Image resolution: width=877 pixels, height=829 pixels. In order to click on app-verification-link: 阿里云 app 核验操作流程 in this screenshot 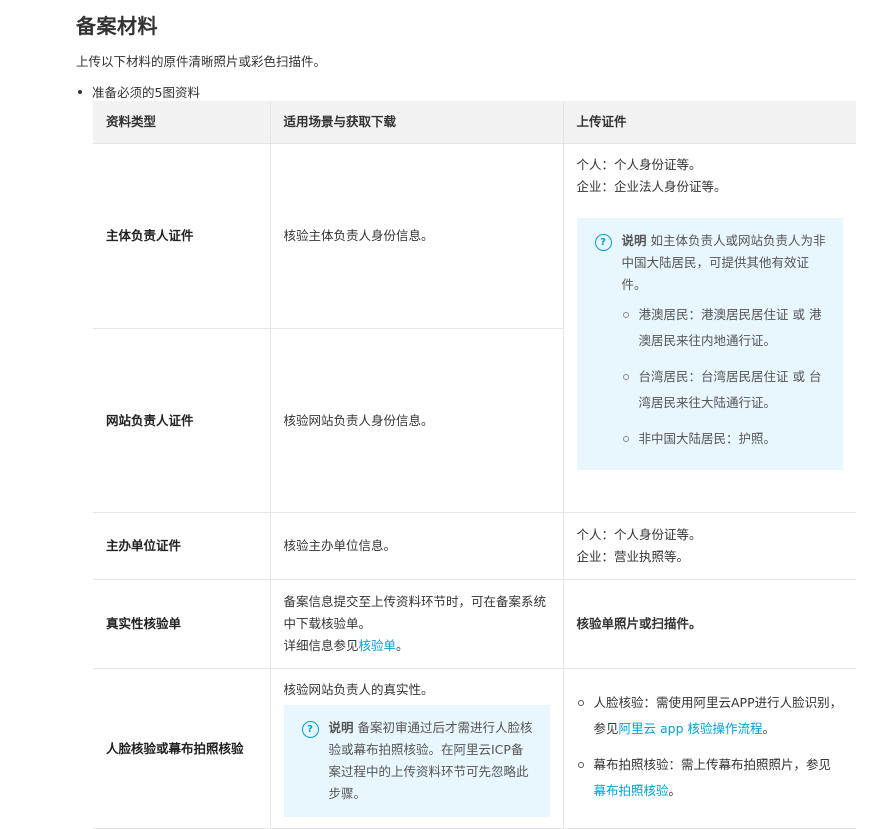, I will do `click(691, 728)`.